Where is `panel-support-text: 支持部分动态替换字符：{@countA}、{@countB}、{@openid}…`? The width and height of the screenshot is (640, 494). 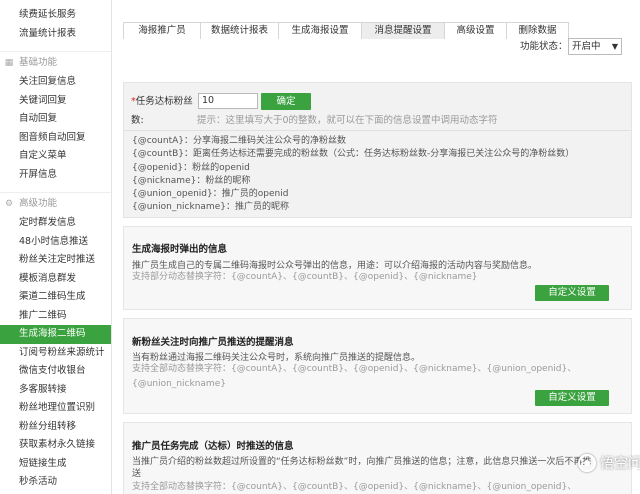 panel-support-text: 支持部分动态替换字符：{@countA}、{@countB}、{@openid}… is located at coordinates (305, 277).